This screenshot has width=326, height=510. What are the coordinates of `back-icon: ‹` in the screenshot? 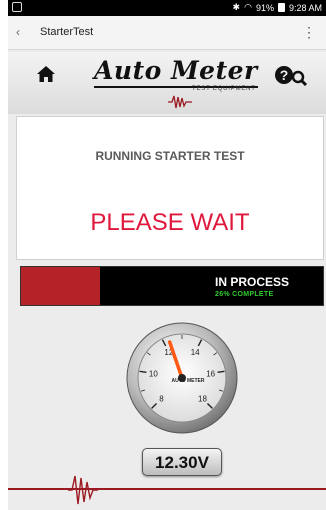 It's located at (18, 32).